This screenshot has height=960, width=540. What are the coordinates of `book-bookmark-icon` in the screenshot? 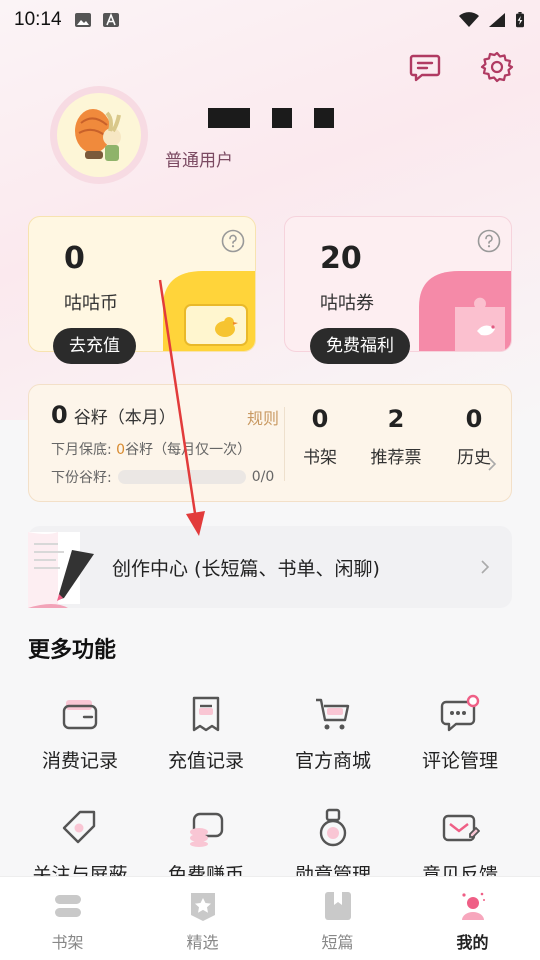 It's located at (337, 906).